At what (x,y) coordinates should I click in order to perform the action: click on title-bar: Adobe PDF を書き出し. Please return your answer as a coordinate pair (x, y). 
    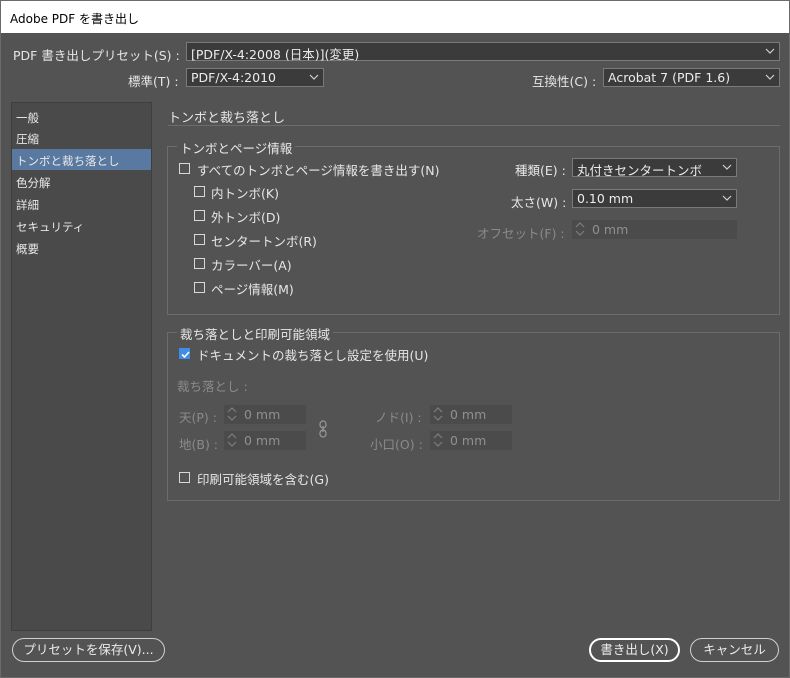
    Looking at the image, I should click on (395, 17).